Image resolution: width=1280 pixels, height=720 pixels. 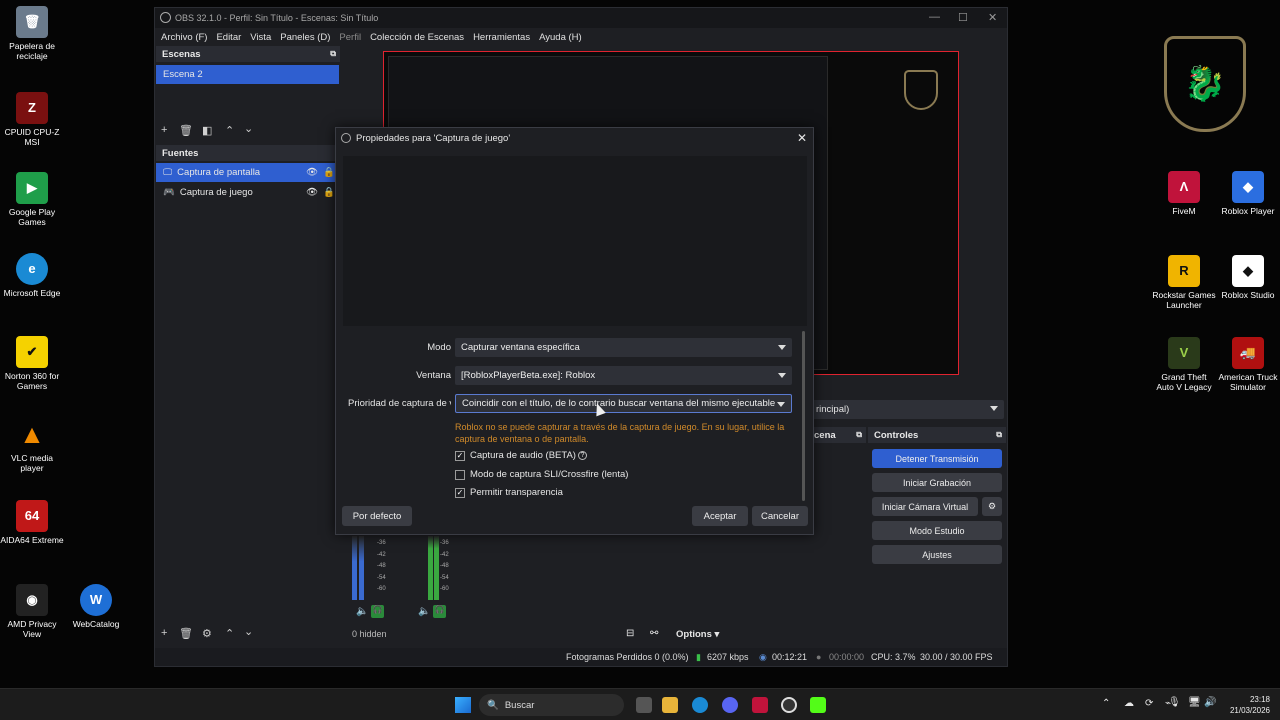 I want to click on transparency-checkbox: ✓ Permitir transparencia, so click(x=509, y=492).